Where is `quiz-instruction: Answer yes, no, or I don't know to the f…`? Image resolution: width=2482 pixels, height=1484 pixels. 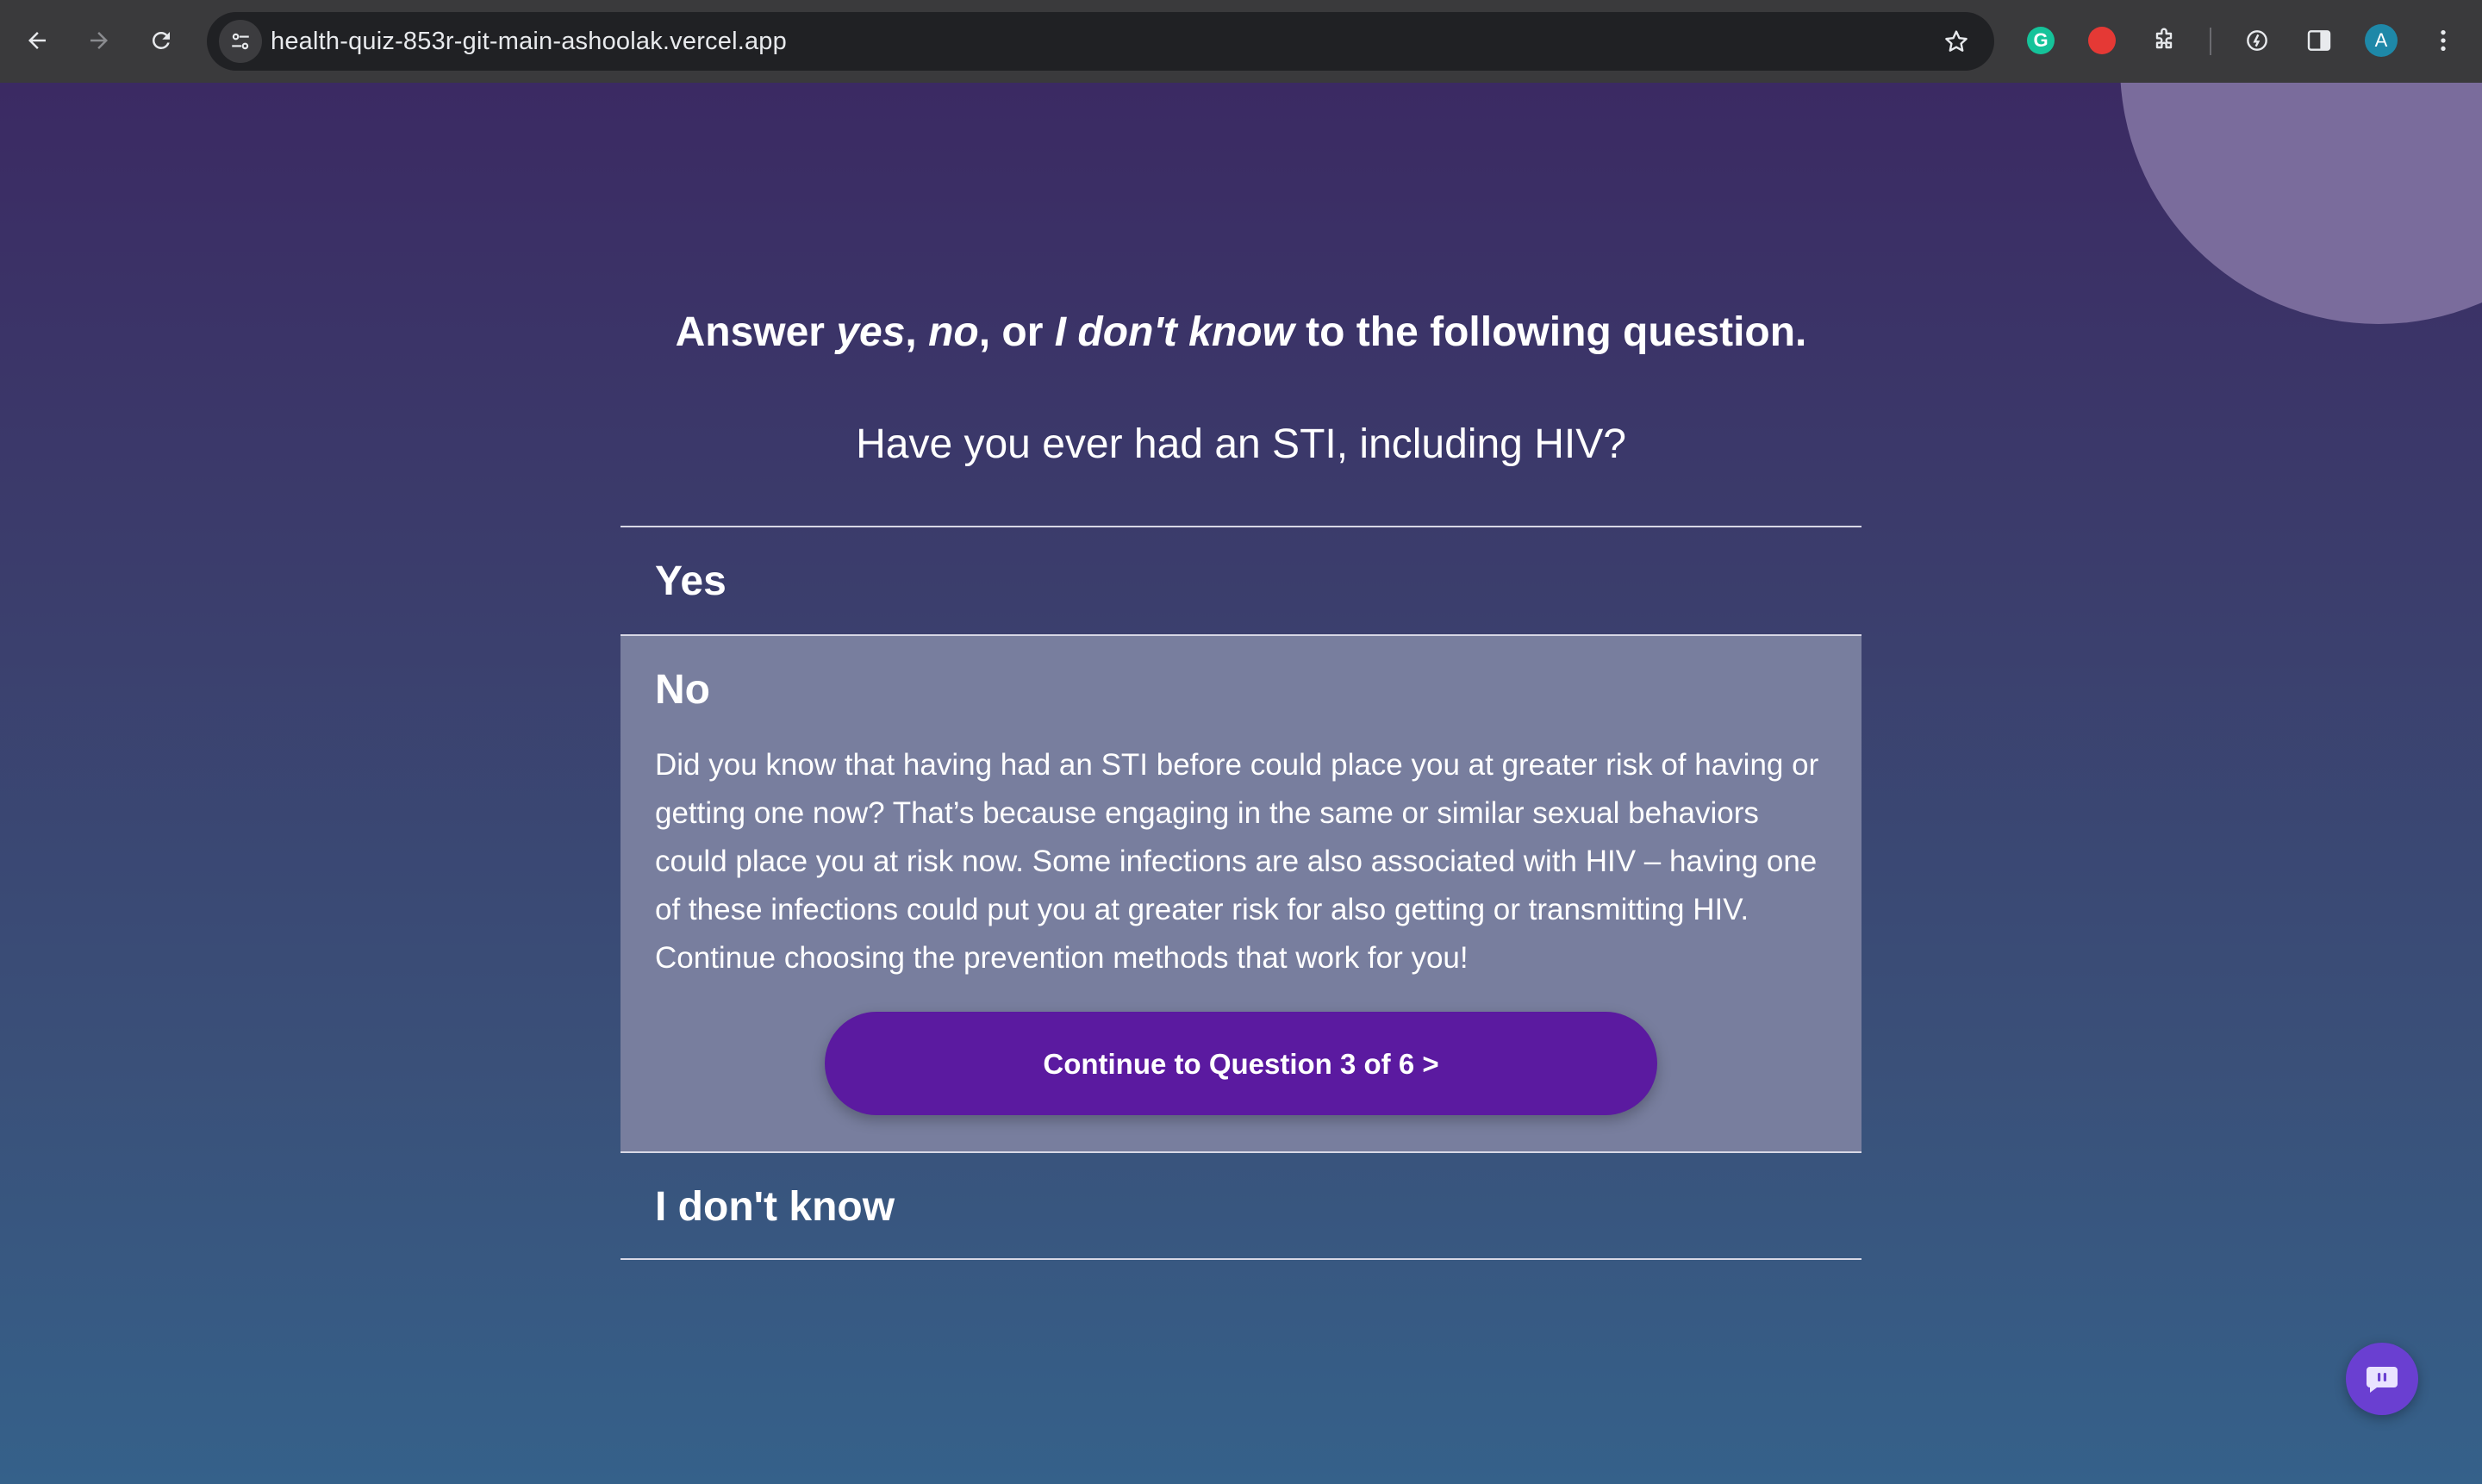 quiz-instruction: Answer yes, no, or I don't know to the f… is located at coordinates (1241, 333).